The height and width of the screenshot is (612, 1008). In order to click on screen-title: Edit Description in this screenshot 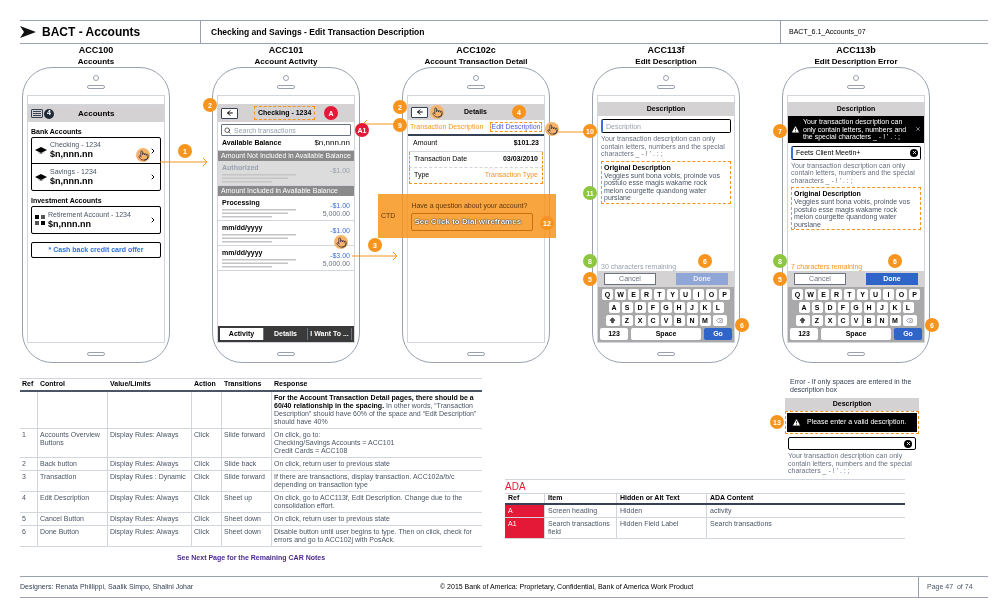, I will do `click(666, 61)`.